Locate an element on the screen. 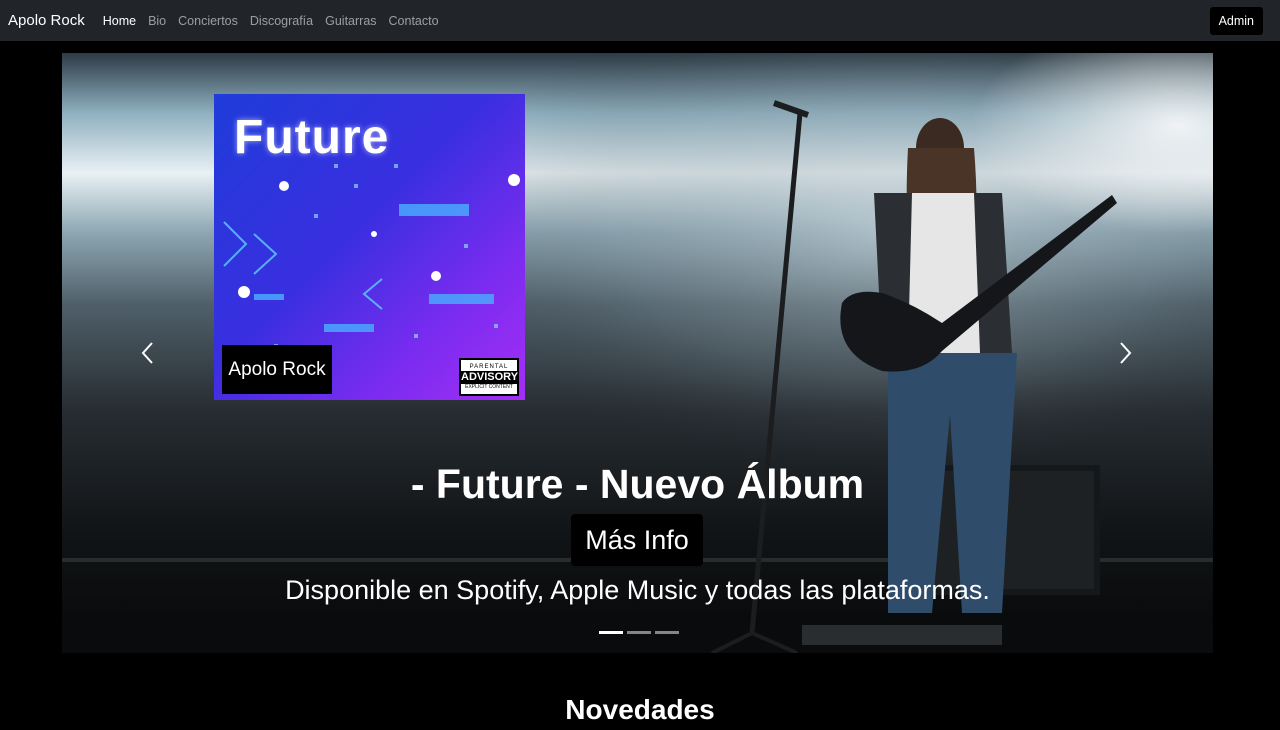 This screenshot has width=1280, height=730. advisory-top-text: PARENTAL is located at coordinates (489, 366).